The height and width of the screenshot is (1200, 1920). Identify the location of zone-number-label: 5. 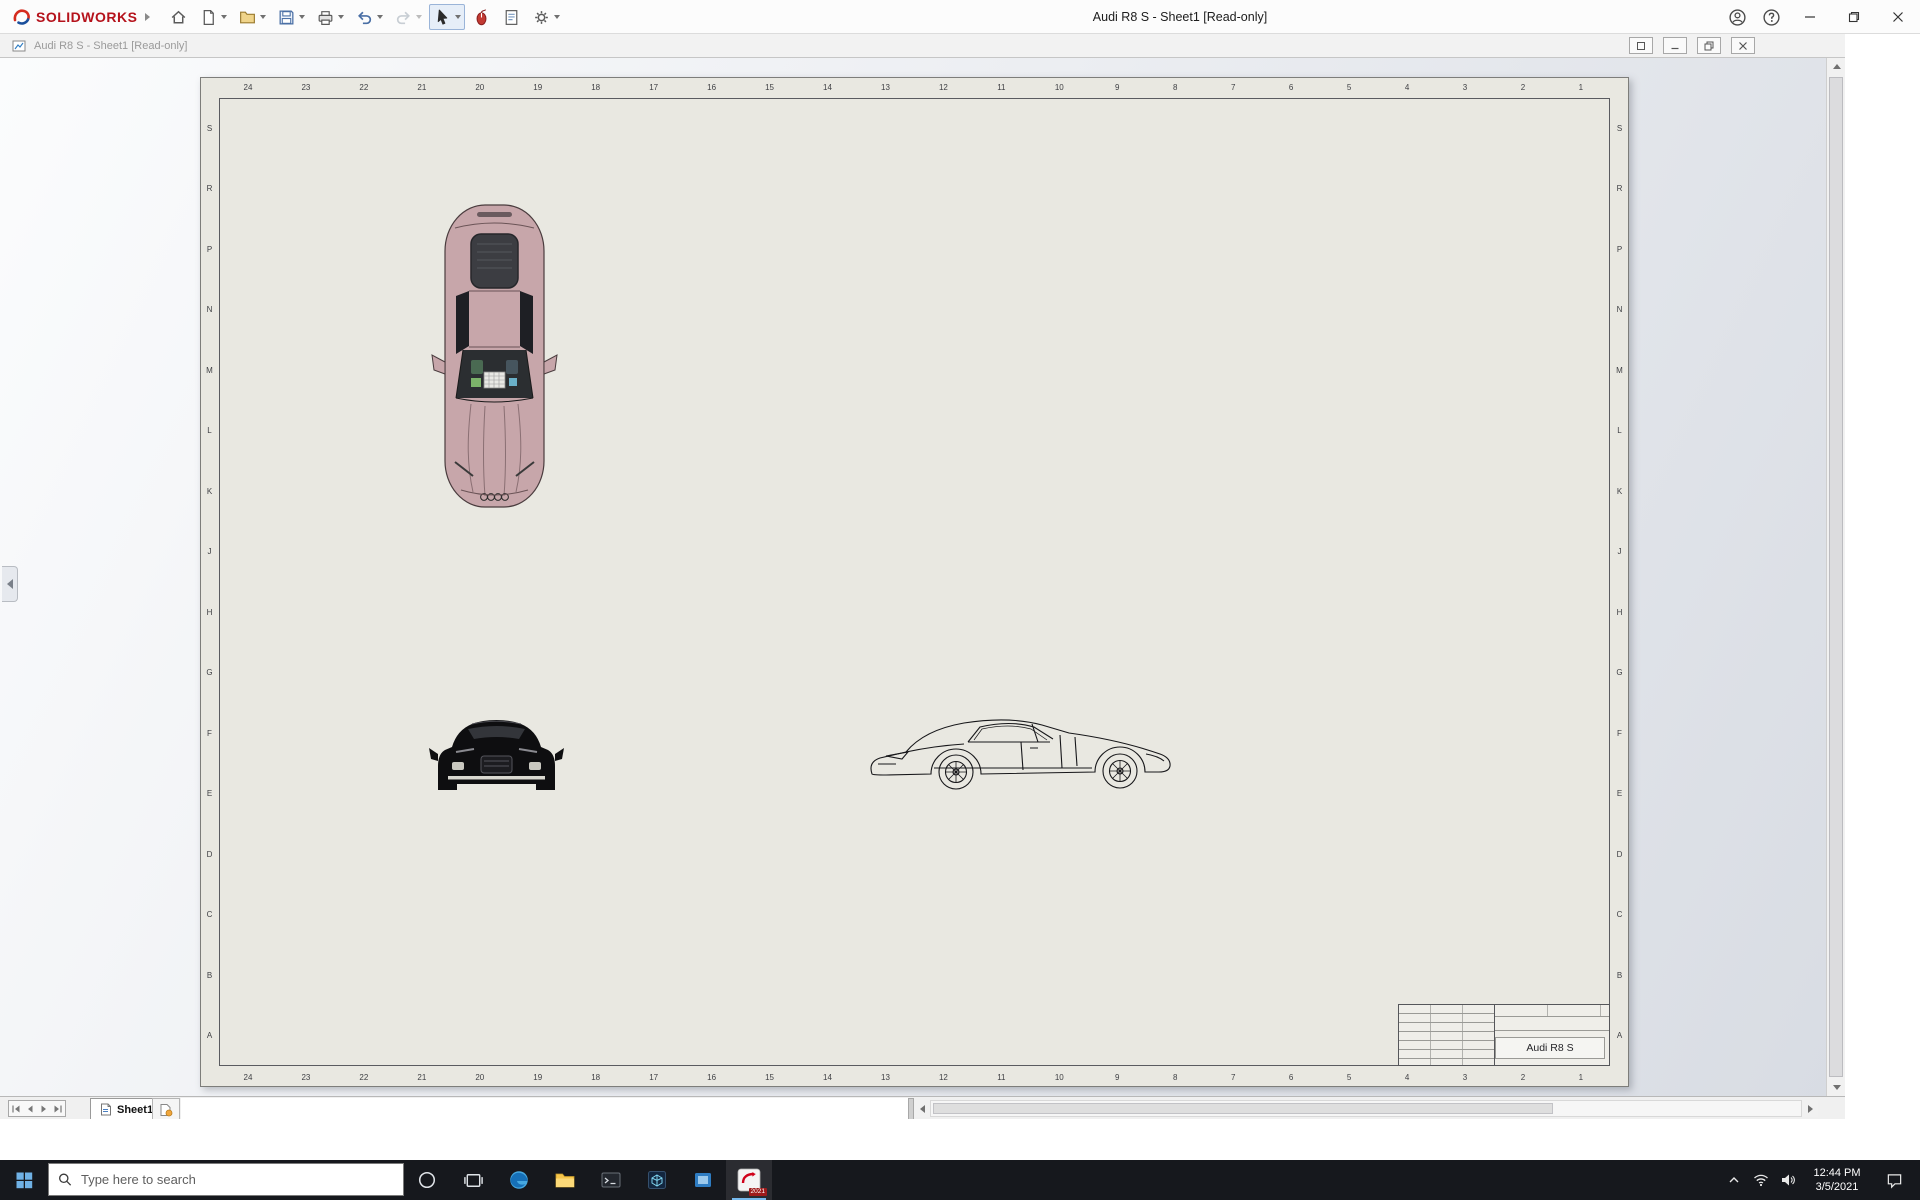
(1349, 87).